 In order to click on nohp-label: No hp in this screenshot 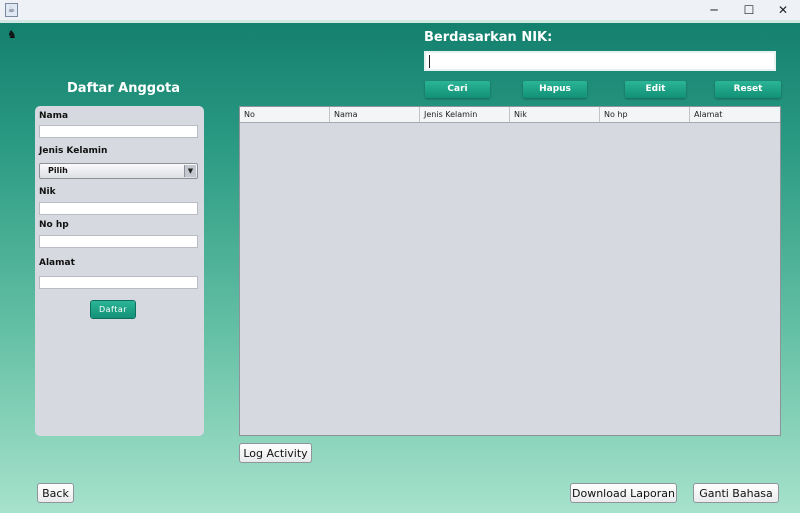, I will do `click(54, 225)`.